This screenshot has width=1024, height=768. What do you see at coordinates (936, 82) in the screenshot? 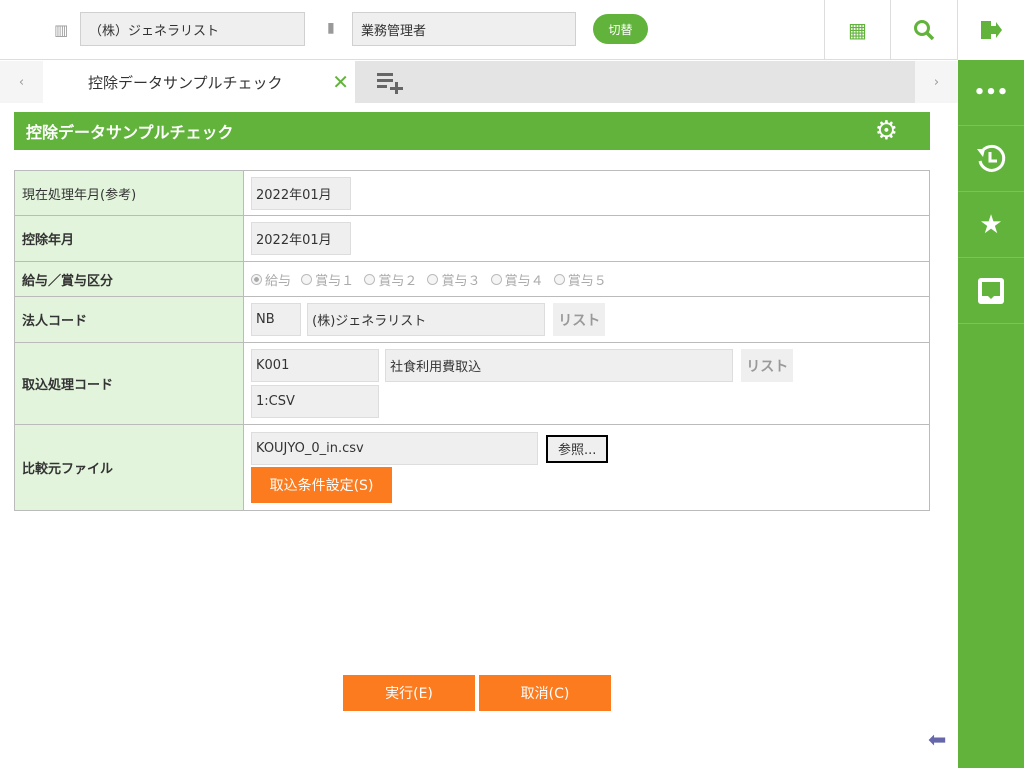
I see `tab-scroll-right: ›` at bounding box center [936, 82].